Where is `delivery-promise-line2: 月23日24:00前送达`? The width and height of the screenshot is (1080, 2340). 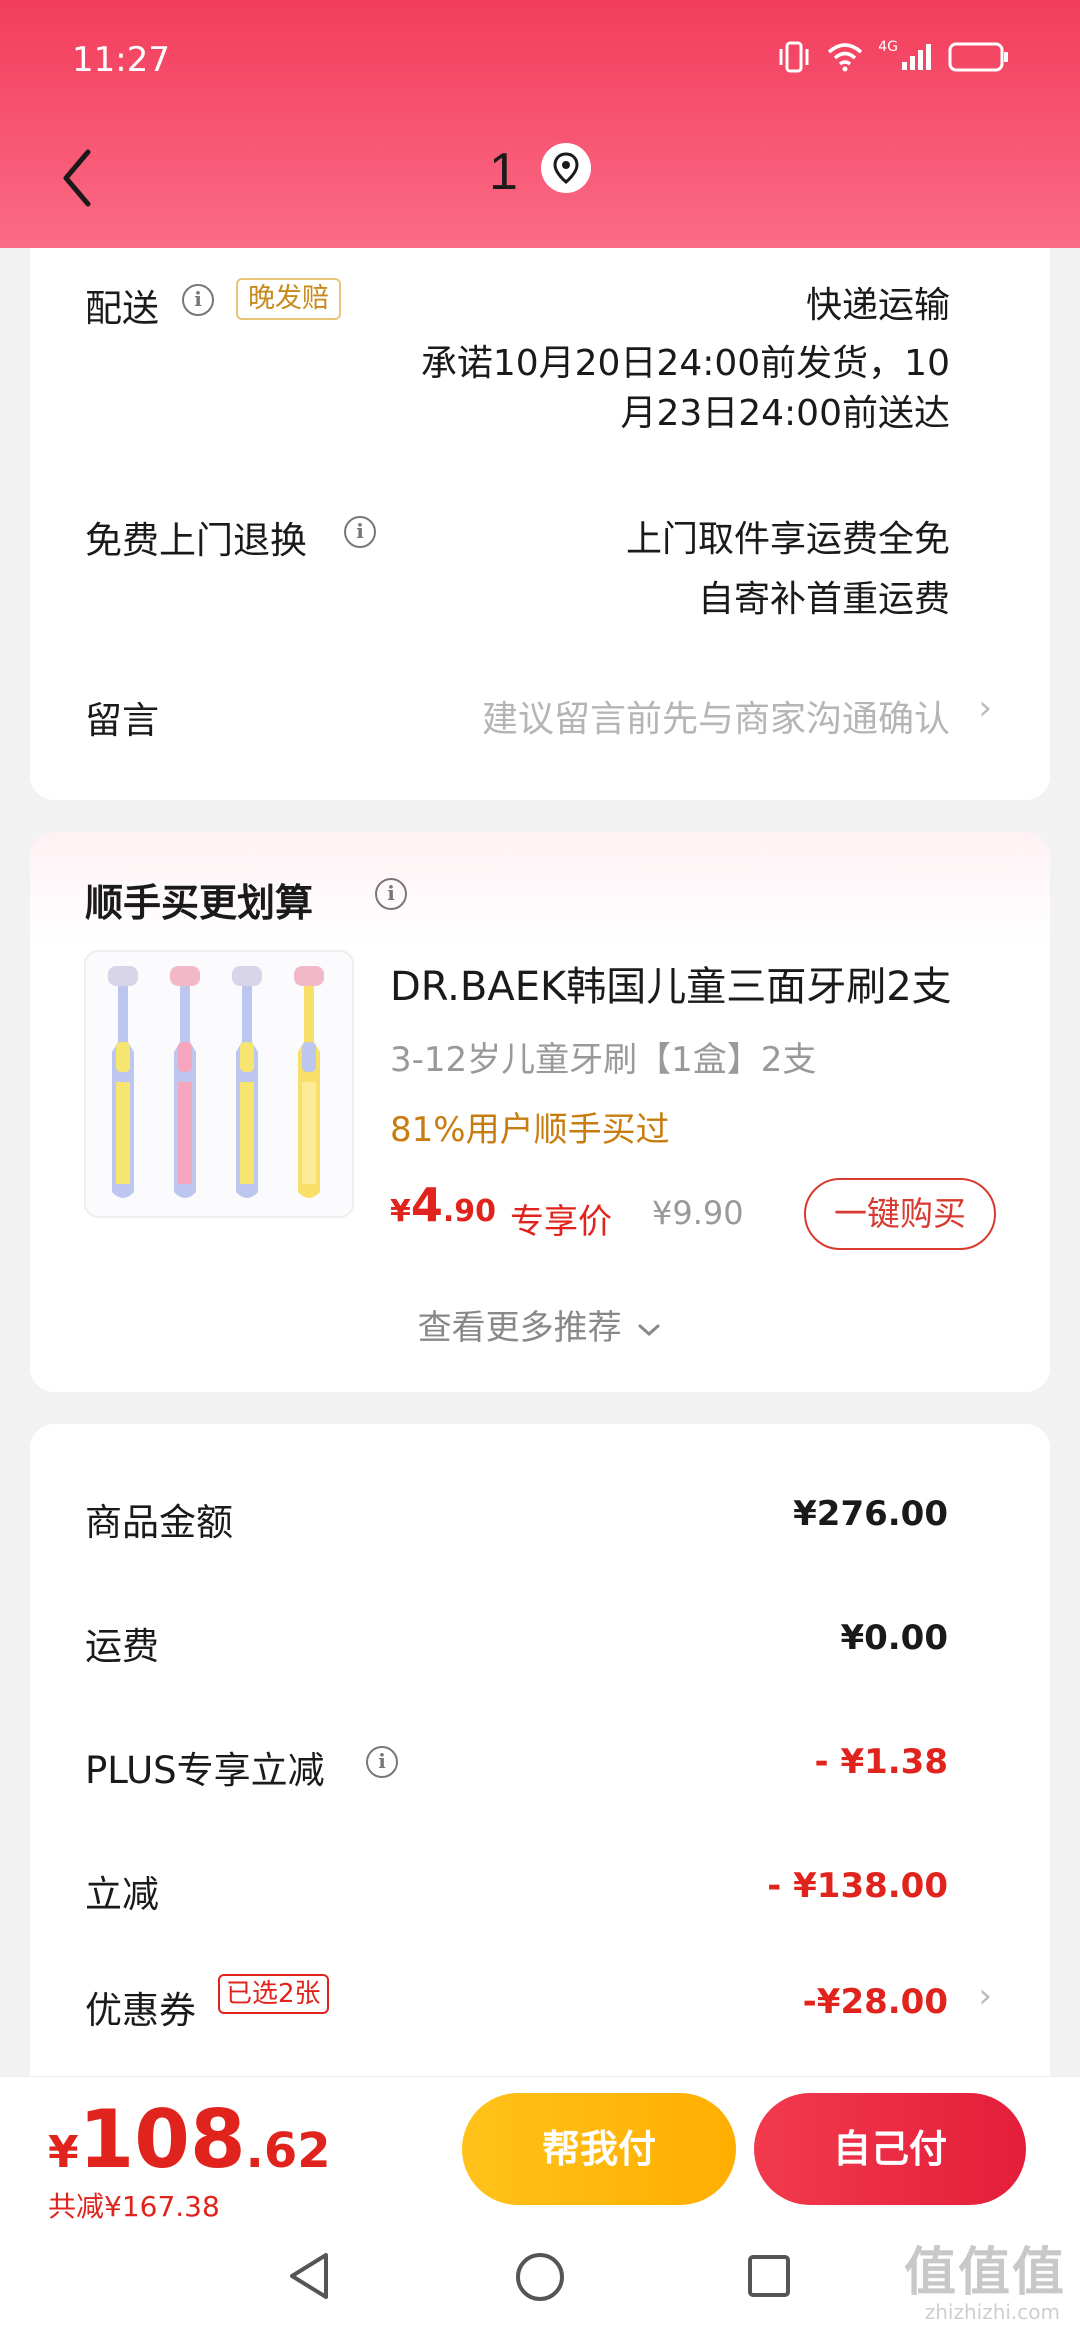
delivery-promise-line2: 月23日24:00前送达 is located at coordinates (785, 413).